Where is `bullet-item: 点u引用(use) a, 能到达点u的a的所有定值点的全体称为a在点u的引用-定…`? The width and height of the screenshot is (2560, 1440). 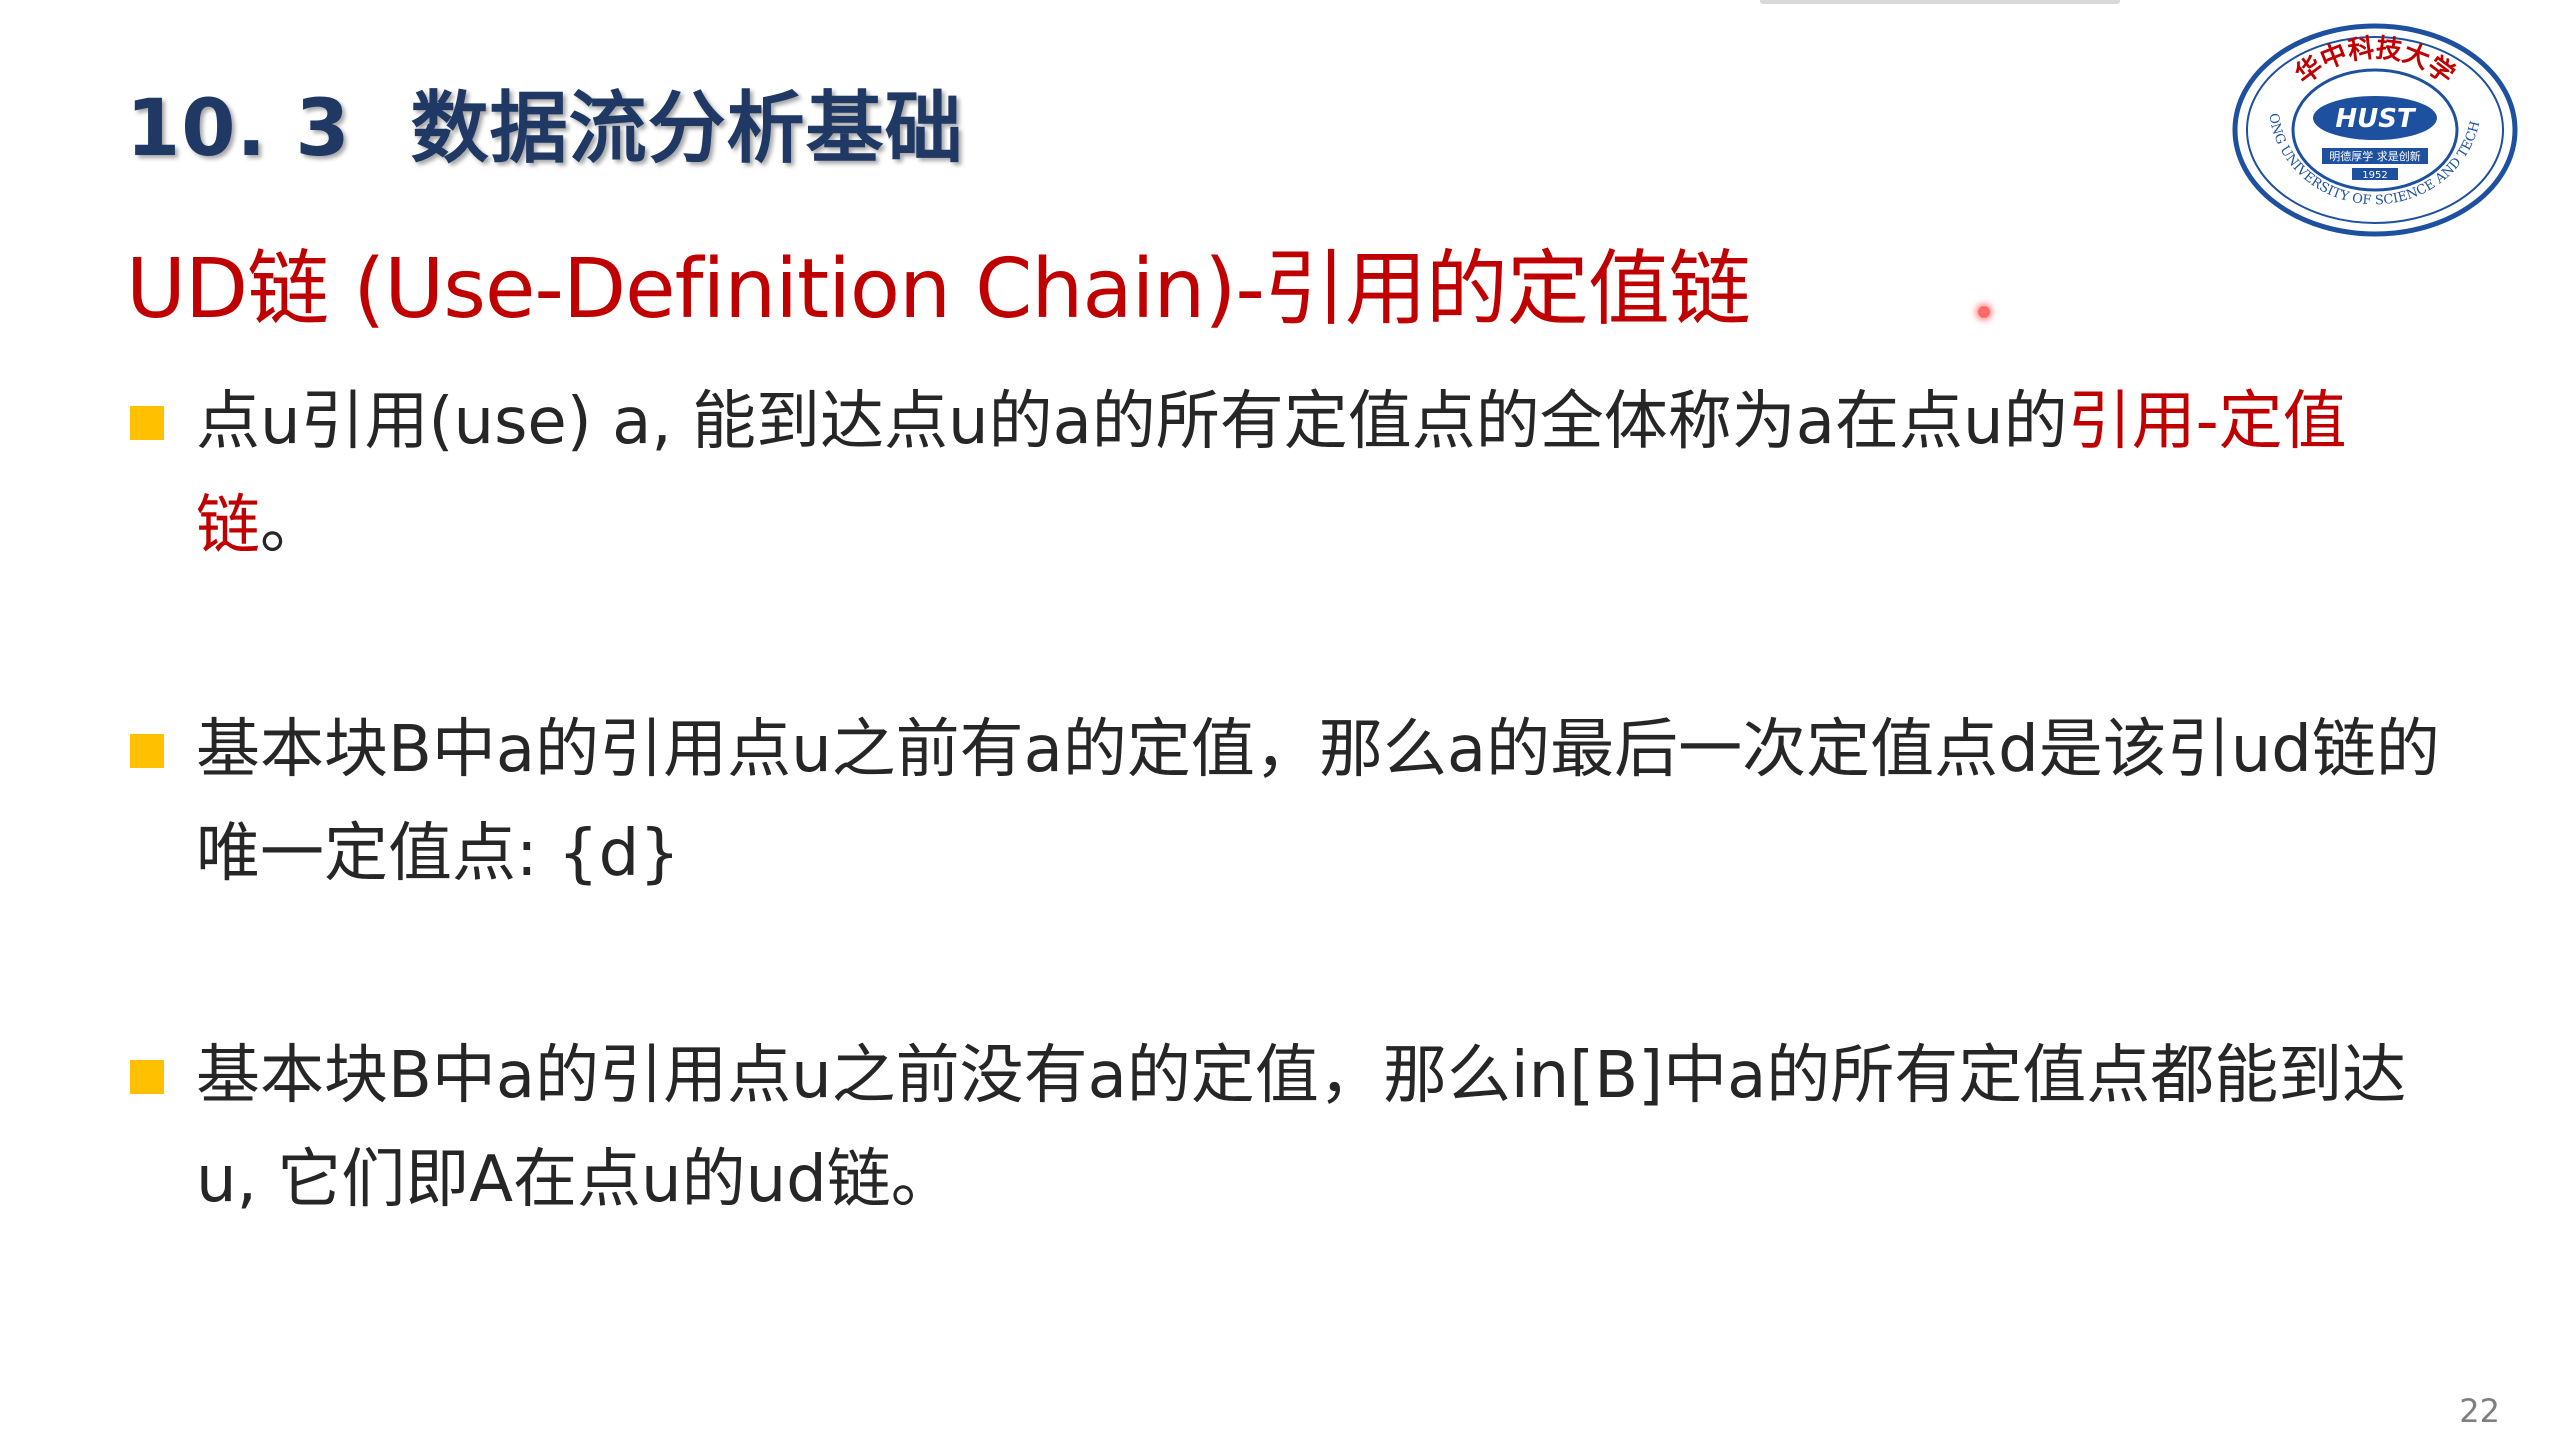 bullet-item: 点u引用(use) a, 能到达点u的a的所有定值点的全体称为a在点u的引用-定… is located at coordinates (1291, 474).